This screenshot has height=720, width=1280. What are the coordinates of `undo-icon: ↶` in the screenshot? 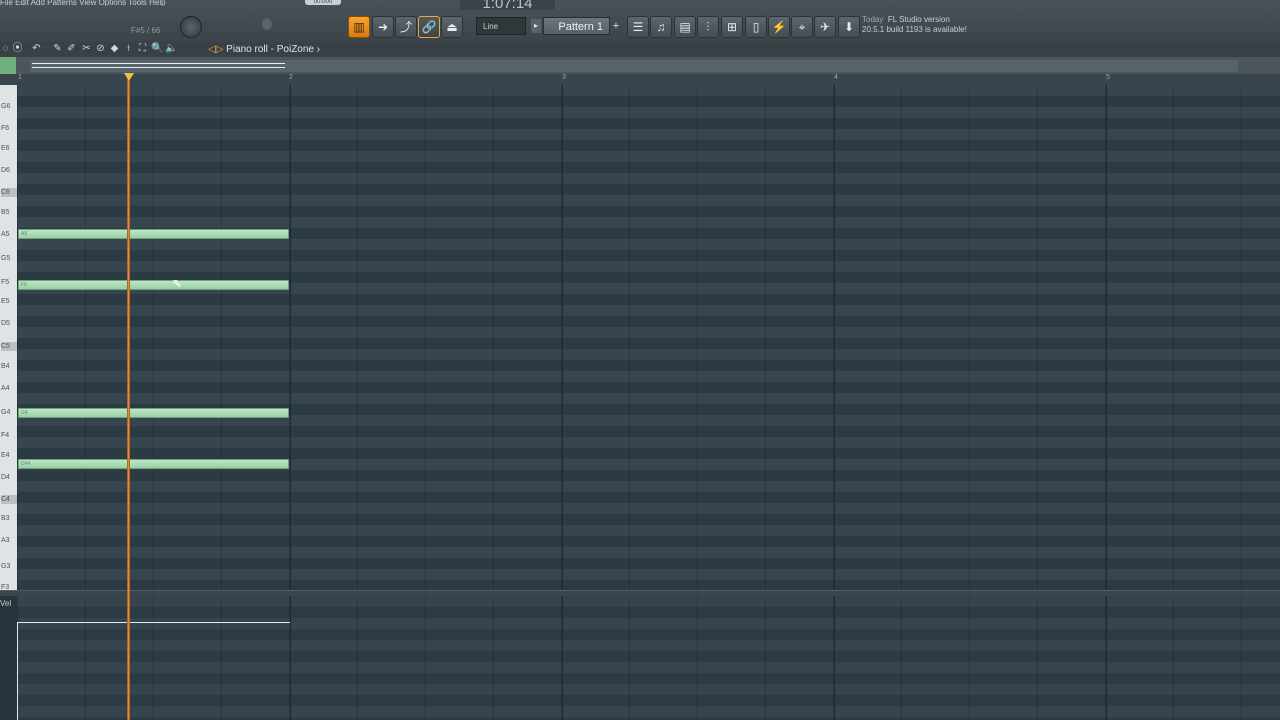 It's located at (36, 49).